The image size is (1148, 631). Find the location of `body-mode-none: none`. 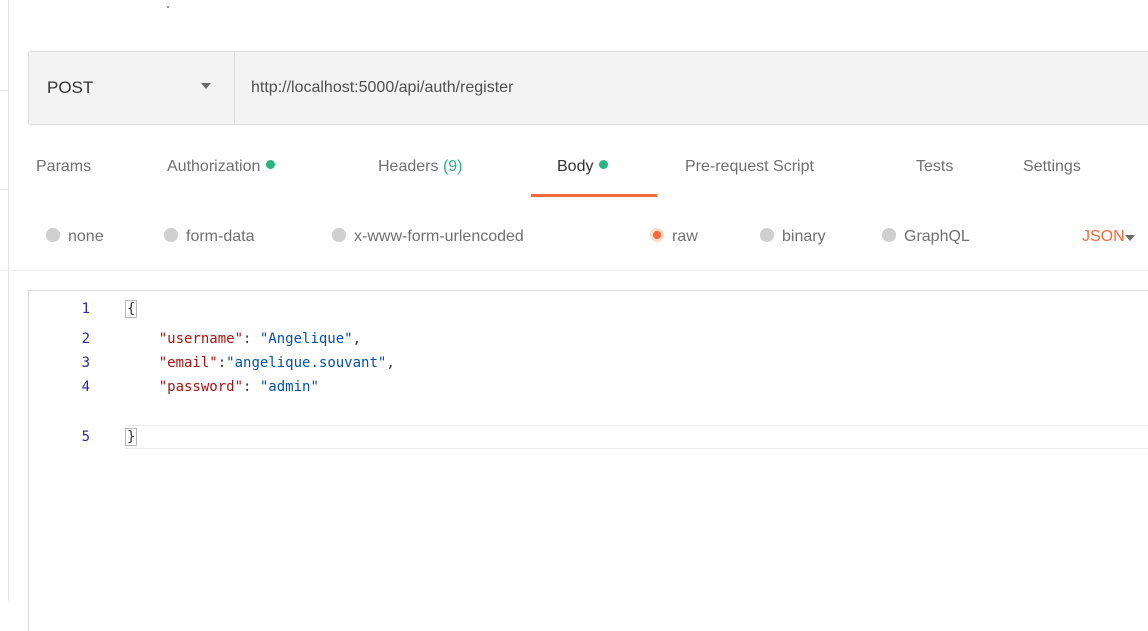

body-mode-none: none is located at coordinates (75, 237).